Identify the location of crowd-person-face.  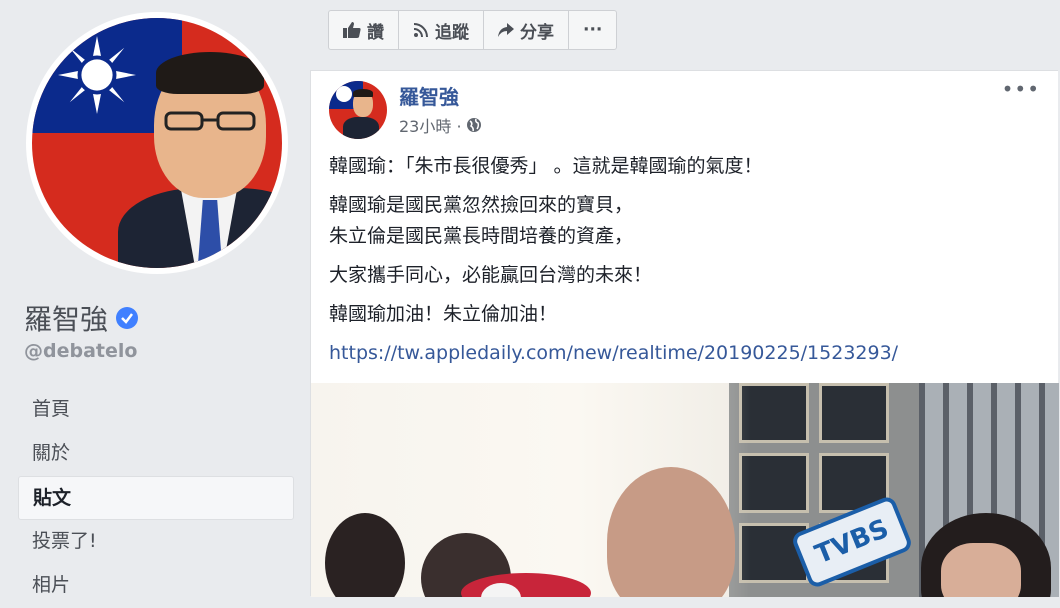
(981, 570).